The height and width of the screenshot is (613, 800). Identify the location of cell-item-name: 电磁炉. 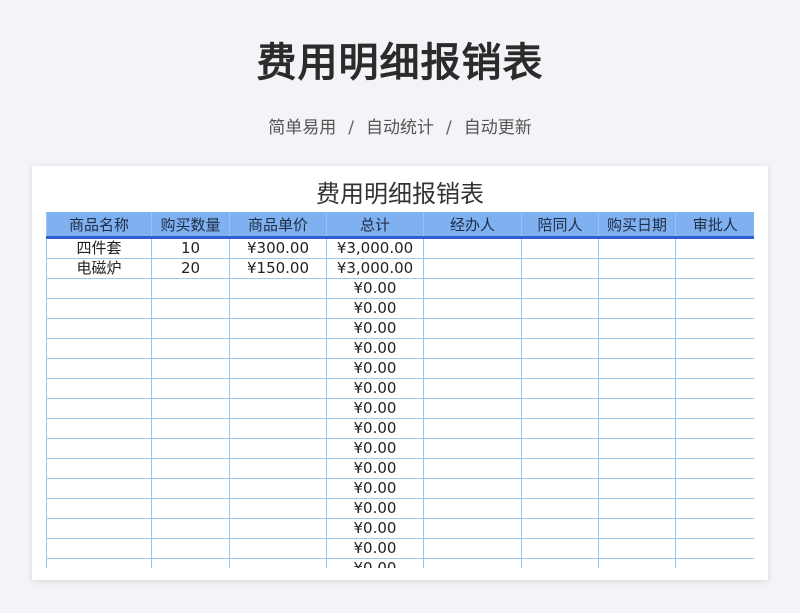
(99, 268).